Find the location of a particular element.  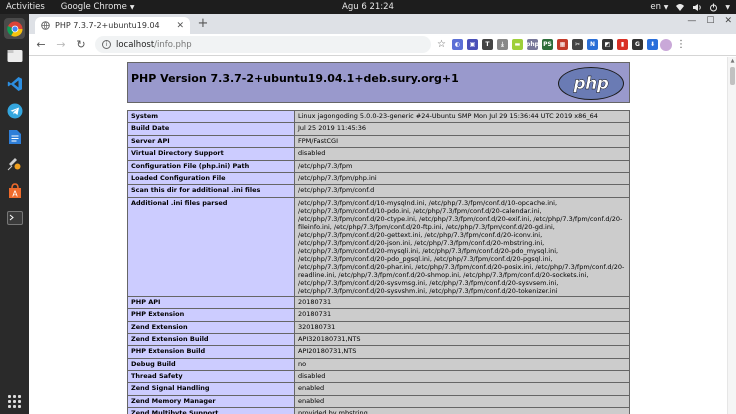

telegram-icon is located at coordinates (14, 110).